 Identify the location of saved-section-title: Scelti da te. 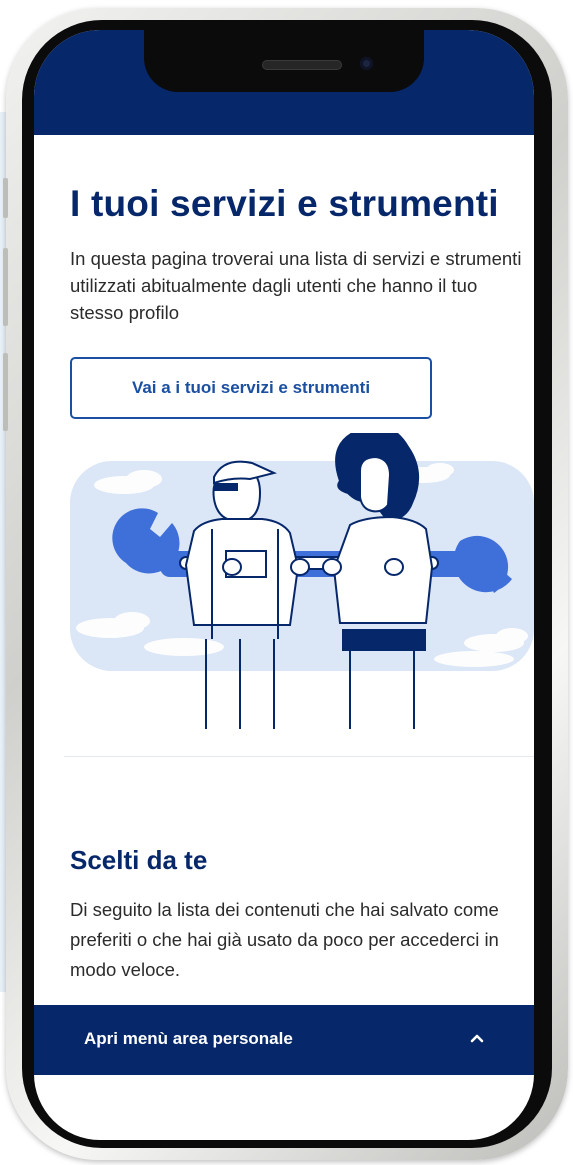
(139, 860).